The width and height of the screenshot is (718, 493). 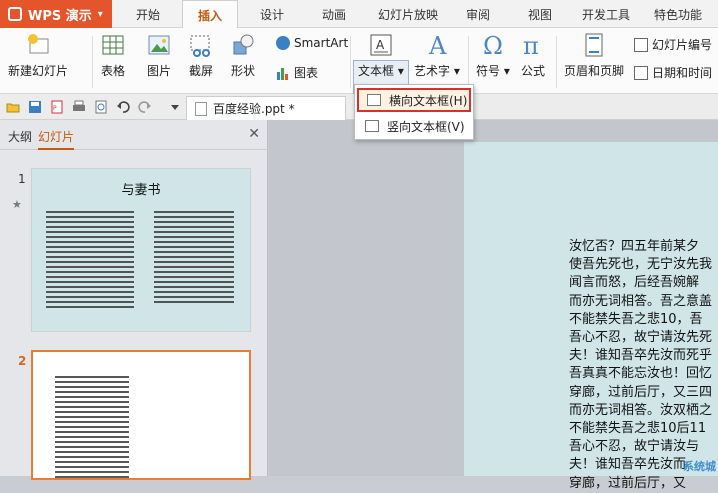 I want to click on tab-slides: 幻灯片, so click(x=56, y=139).